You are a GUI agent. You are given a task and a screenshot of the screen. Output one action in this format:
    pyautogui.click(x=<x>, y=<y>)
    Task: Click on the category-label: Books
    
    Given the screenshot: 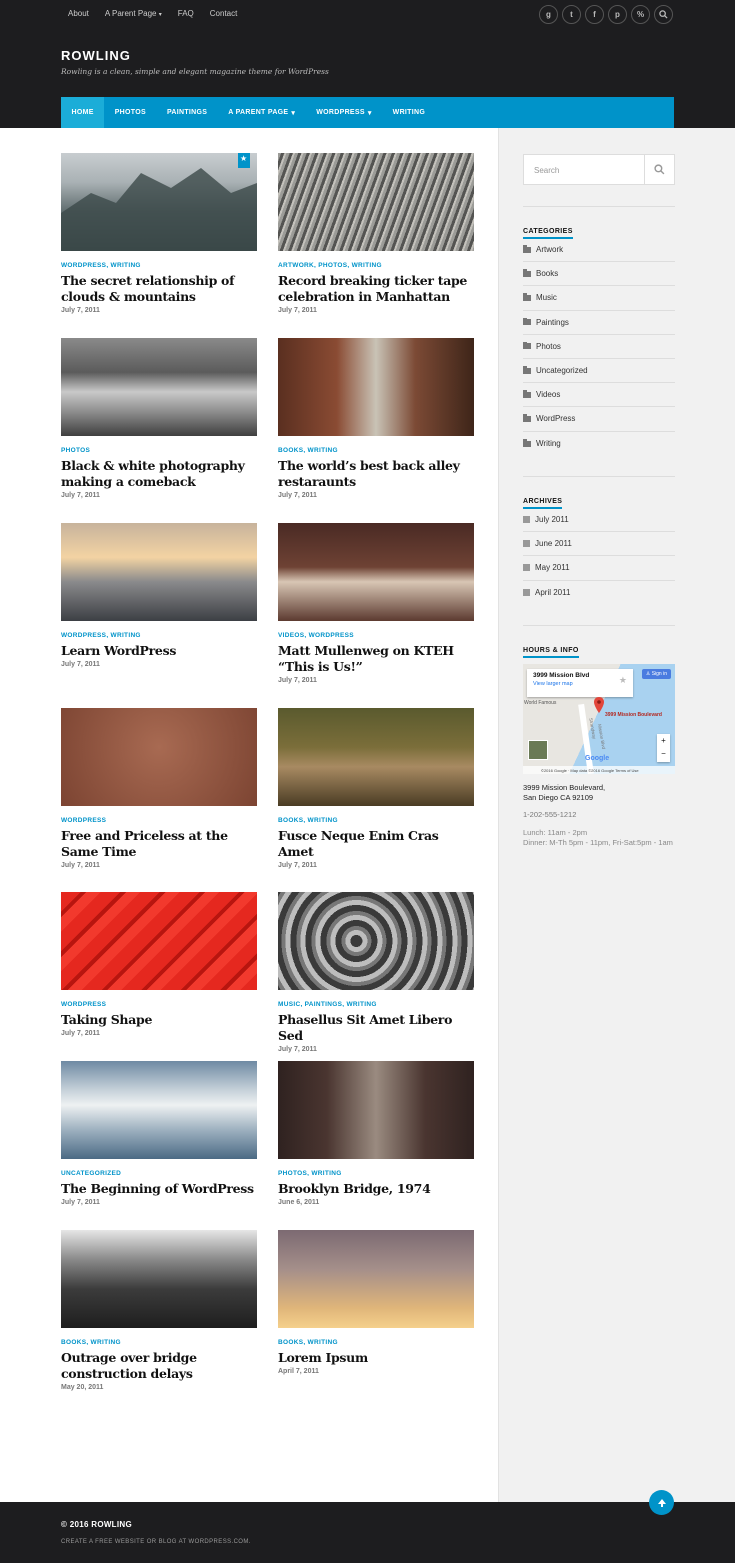 What is the action you would take?
    pyautogui.click(x=547, y=274)
    